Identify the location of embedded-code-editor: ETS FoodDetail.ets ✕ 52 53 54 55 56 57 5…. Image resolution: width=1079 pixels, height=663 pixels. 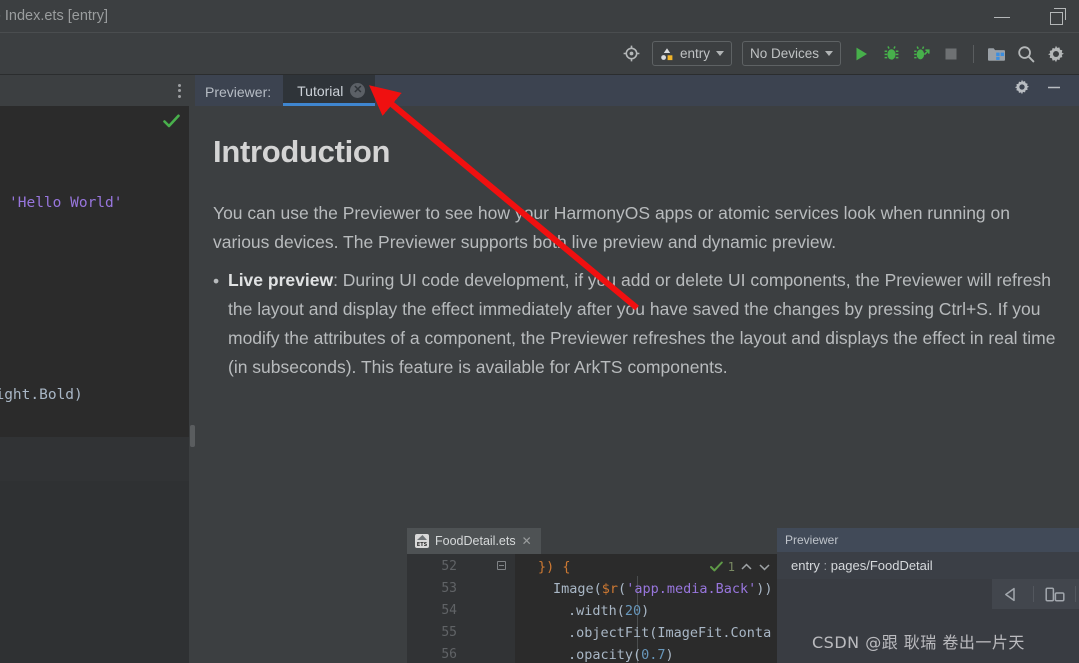
(592, 595).